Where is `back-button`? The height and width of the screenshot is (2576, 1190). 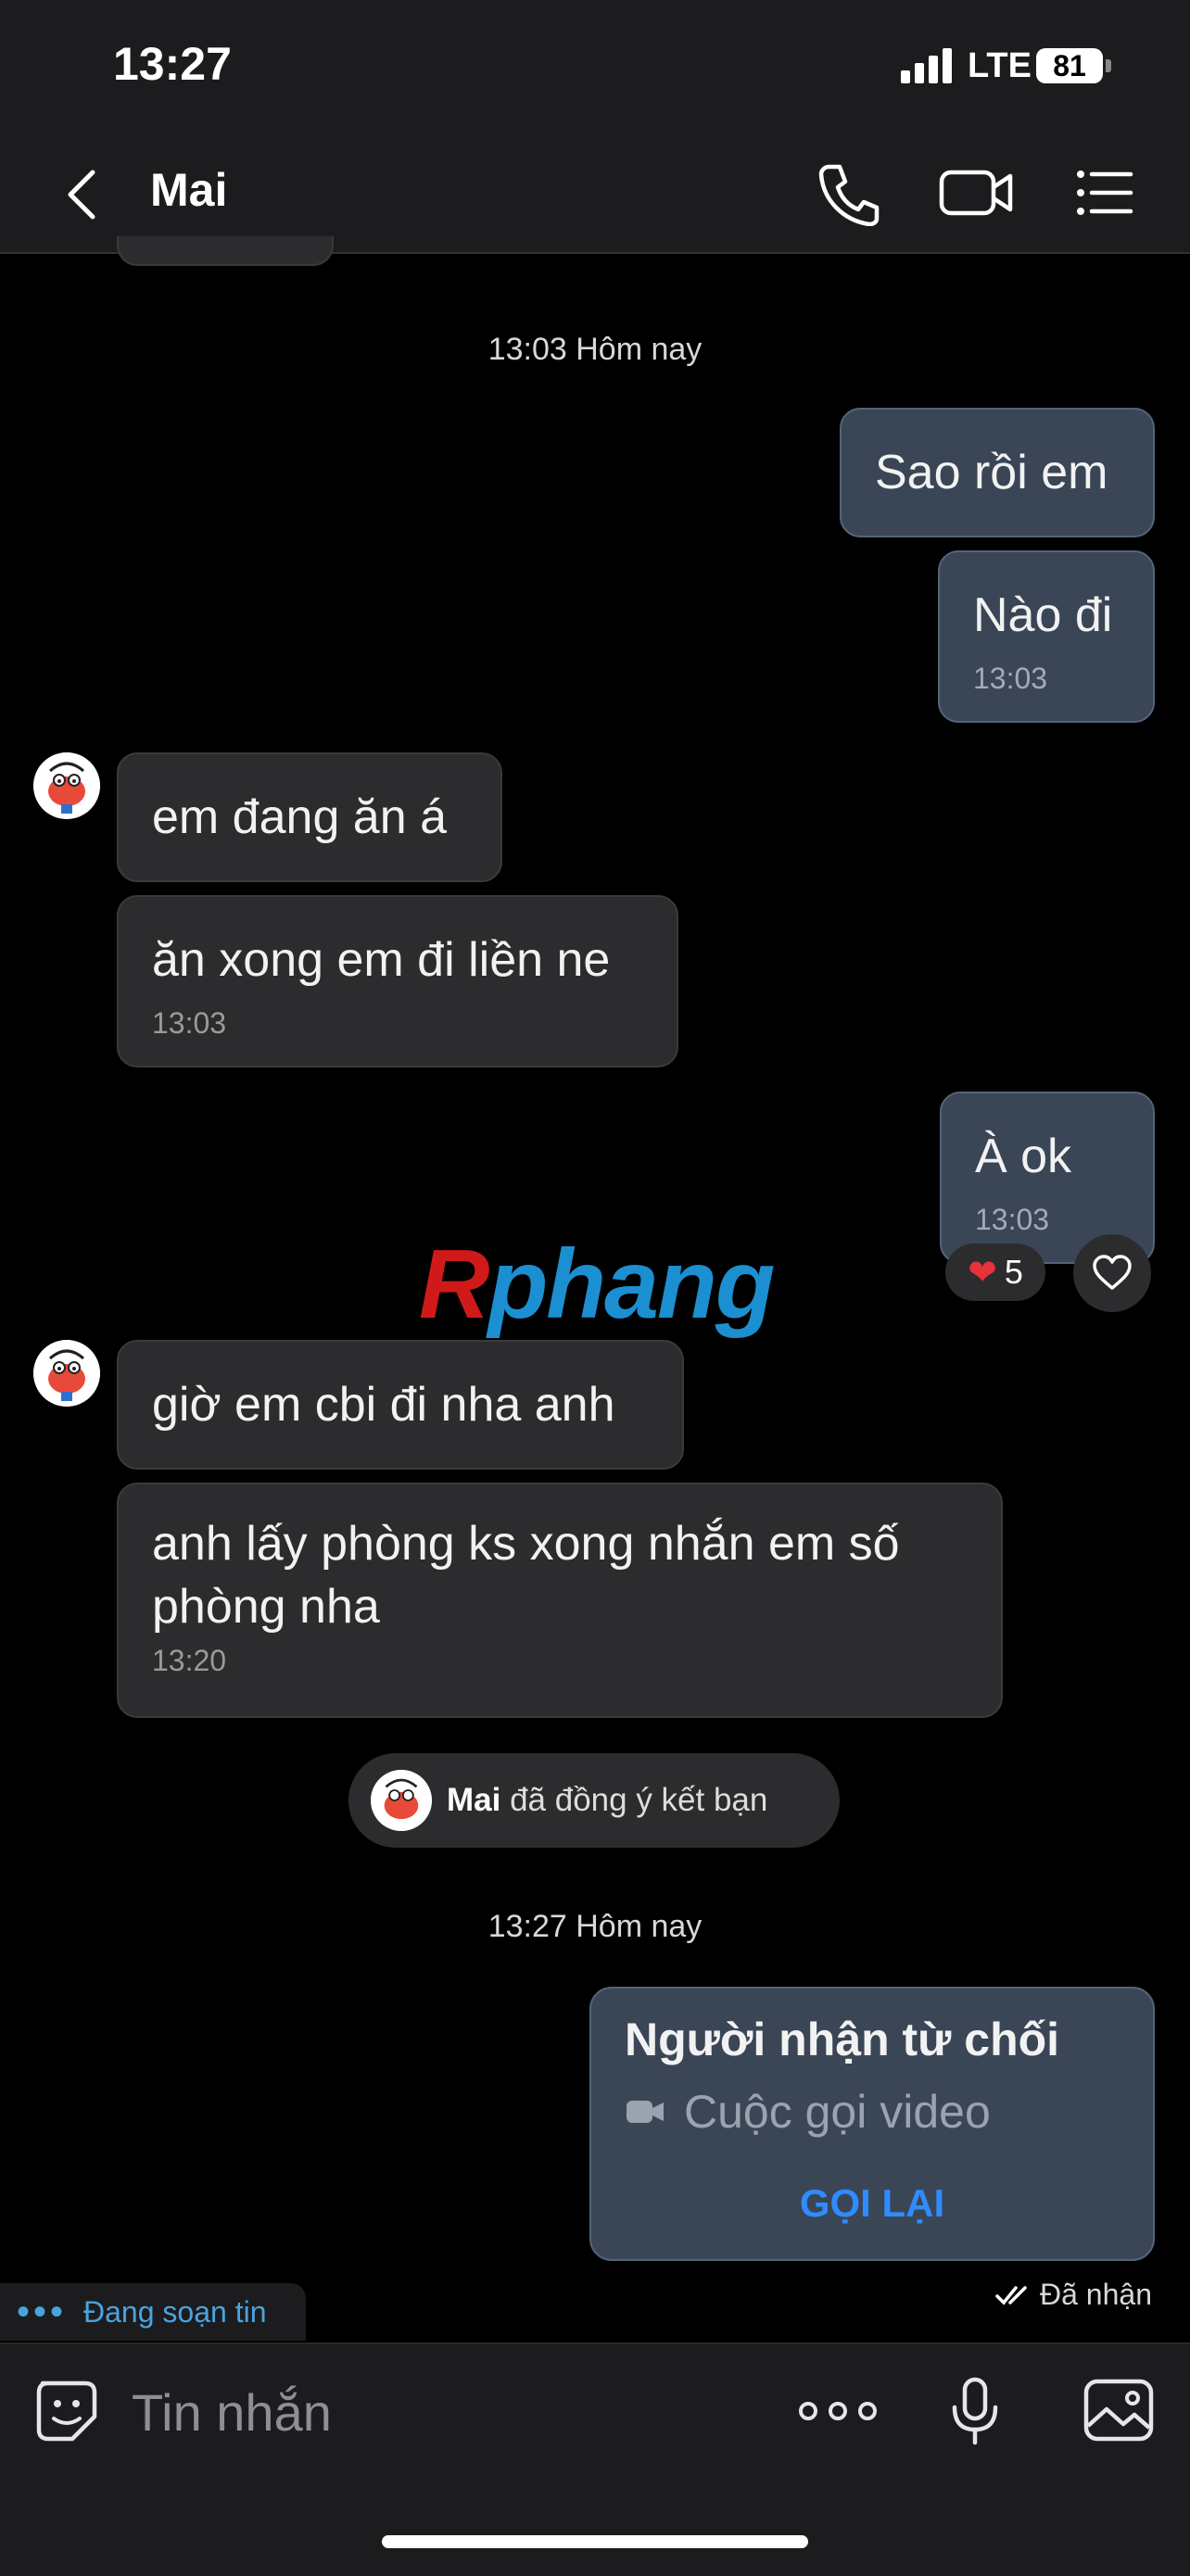
back-button is located at coordinates (83, 194).